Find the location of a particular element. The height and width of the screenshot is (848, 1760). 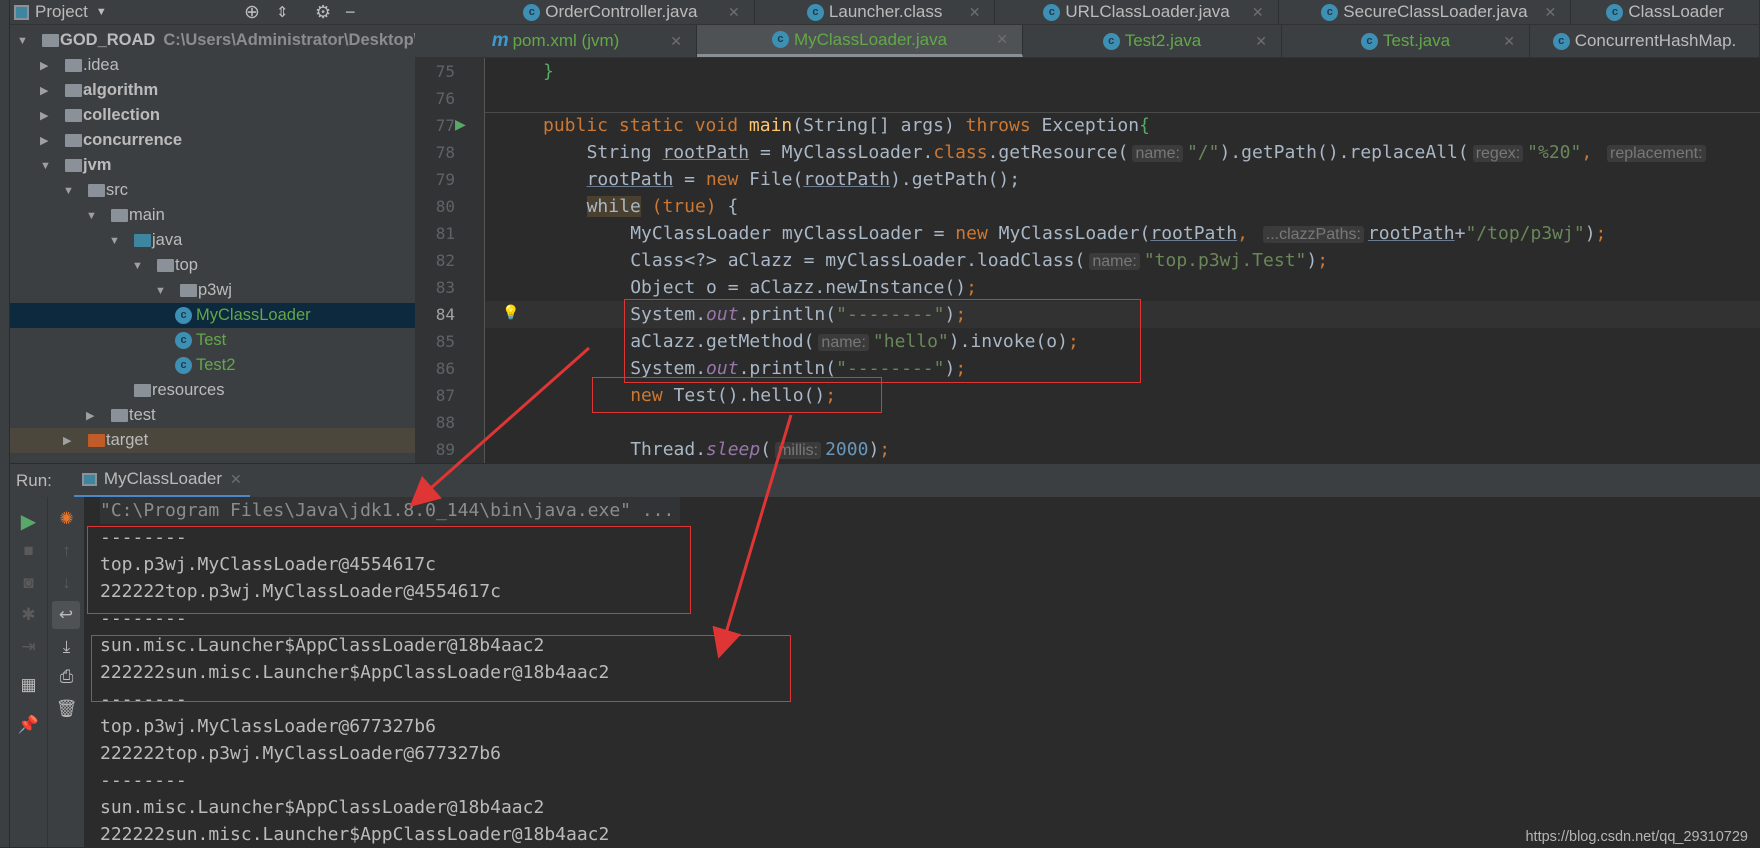

lightbulb-icon: 💡 is located at coordinates (510, 312).